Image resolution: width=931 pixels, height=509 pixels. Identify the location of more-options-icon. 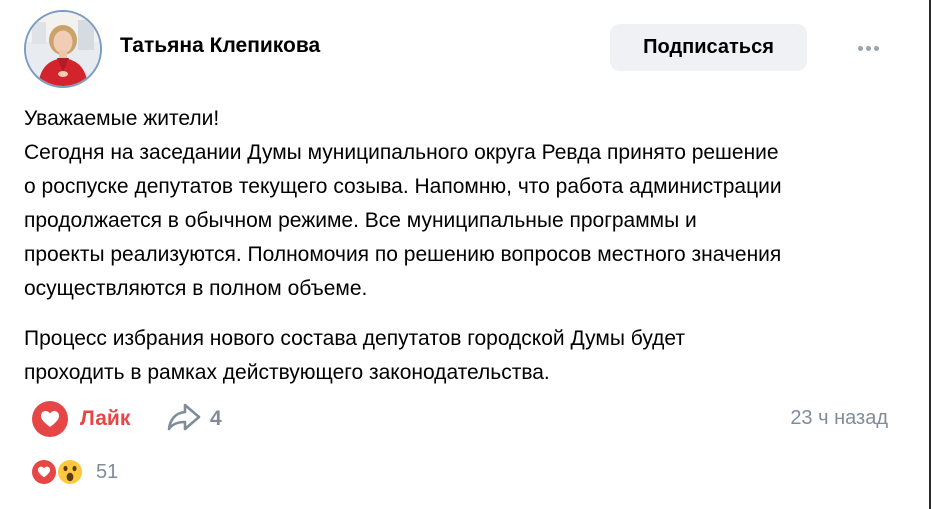
(868, 48).